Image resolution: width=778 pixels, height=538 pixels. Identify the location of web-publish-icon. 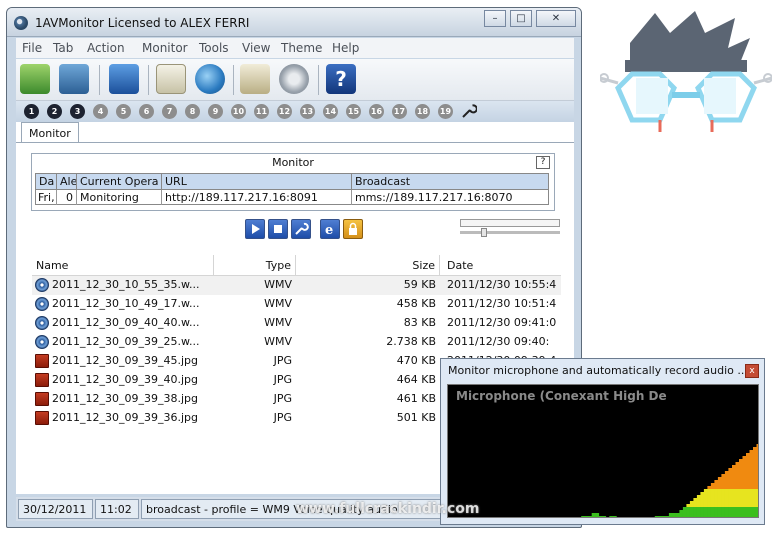
(210, 79).